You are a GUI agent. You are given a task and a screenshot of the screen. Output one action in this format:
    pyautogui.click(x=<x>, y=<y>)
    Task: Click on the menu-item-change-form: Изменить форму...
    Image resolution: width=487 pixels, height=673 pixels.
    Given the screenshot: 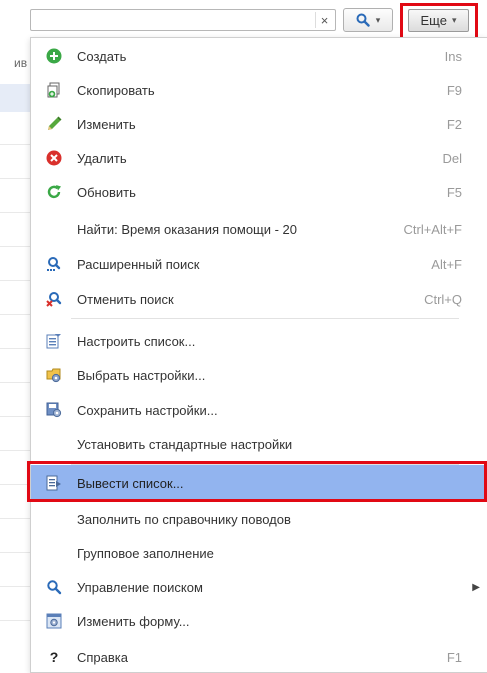 What is the action you would take?
    pyautogui.click(x=259, y=621)
    